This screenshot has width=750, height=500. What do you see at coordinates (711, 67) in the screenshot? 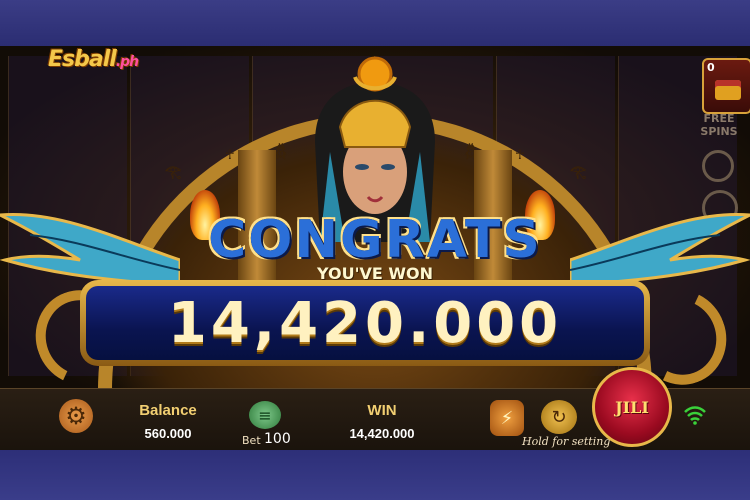
I see `chest-count: 0` at bounding box center [711, 67].